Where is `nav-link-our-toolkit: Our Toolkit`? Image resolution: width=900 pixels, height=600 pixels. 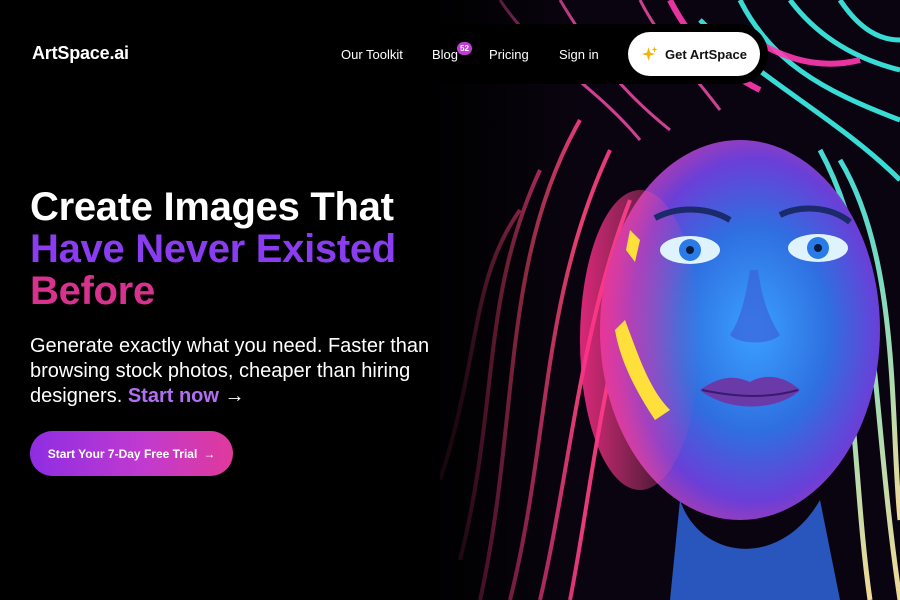 nav-link-our-toolkit: Our Toolkit is located at coordinates (372, 54).